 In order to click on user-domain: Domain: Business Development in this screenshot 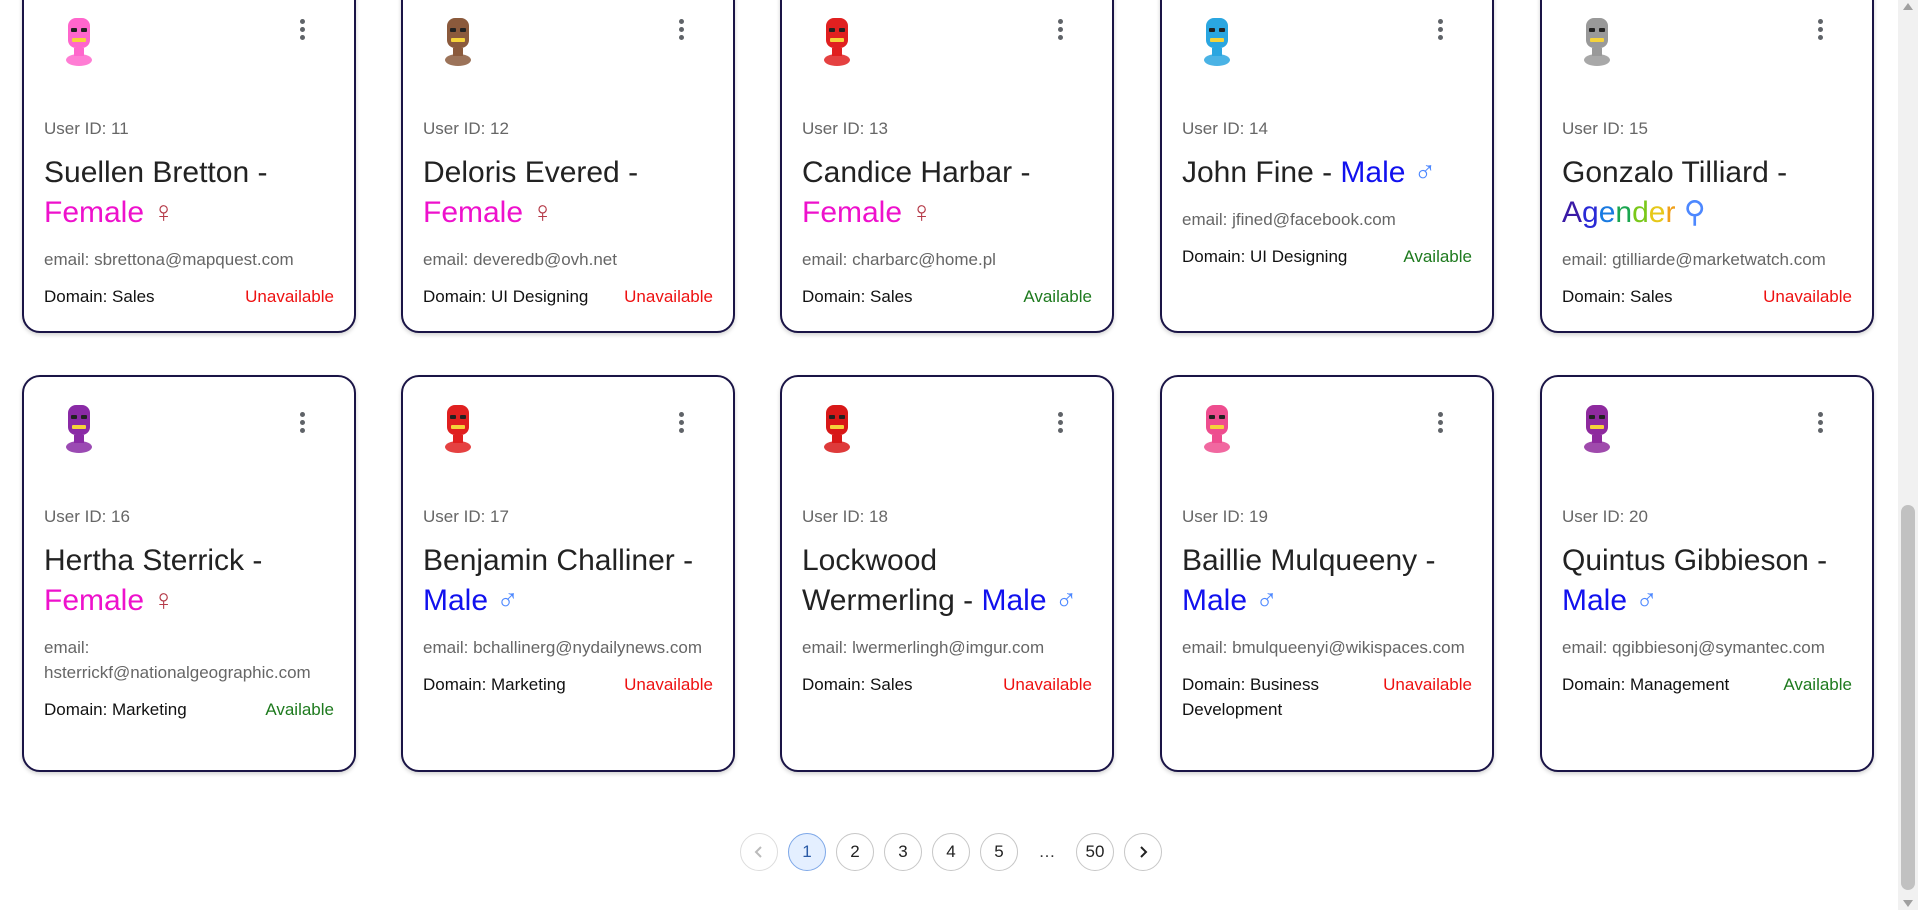, I will do `click(1251, 697)`.